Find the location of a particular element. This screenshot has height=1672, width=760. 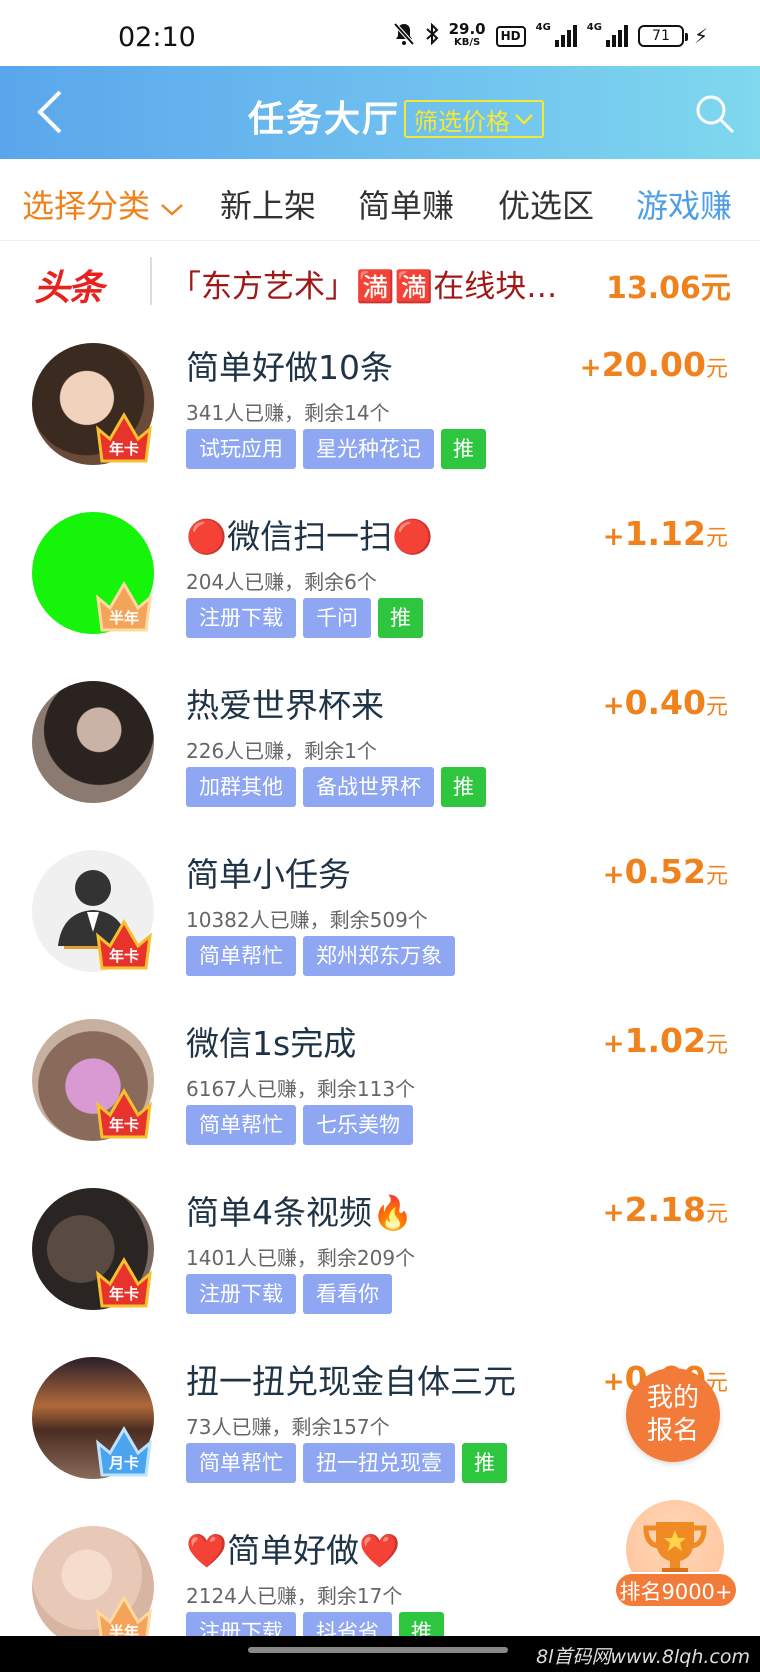

ranking-label: 排名9000+ is located at coordinates (676, 1590).